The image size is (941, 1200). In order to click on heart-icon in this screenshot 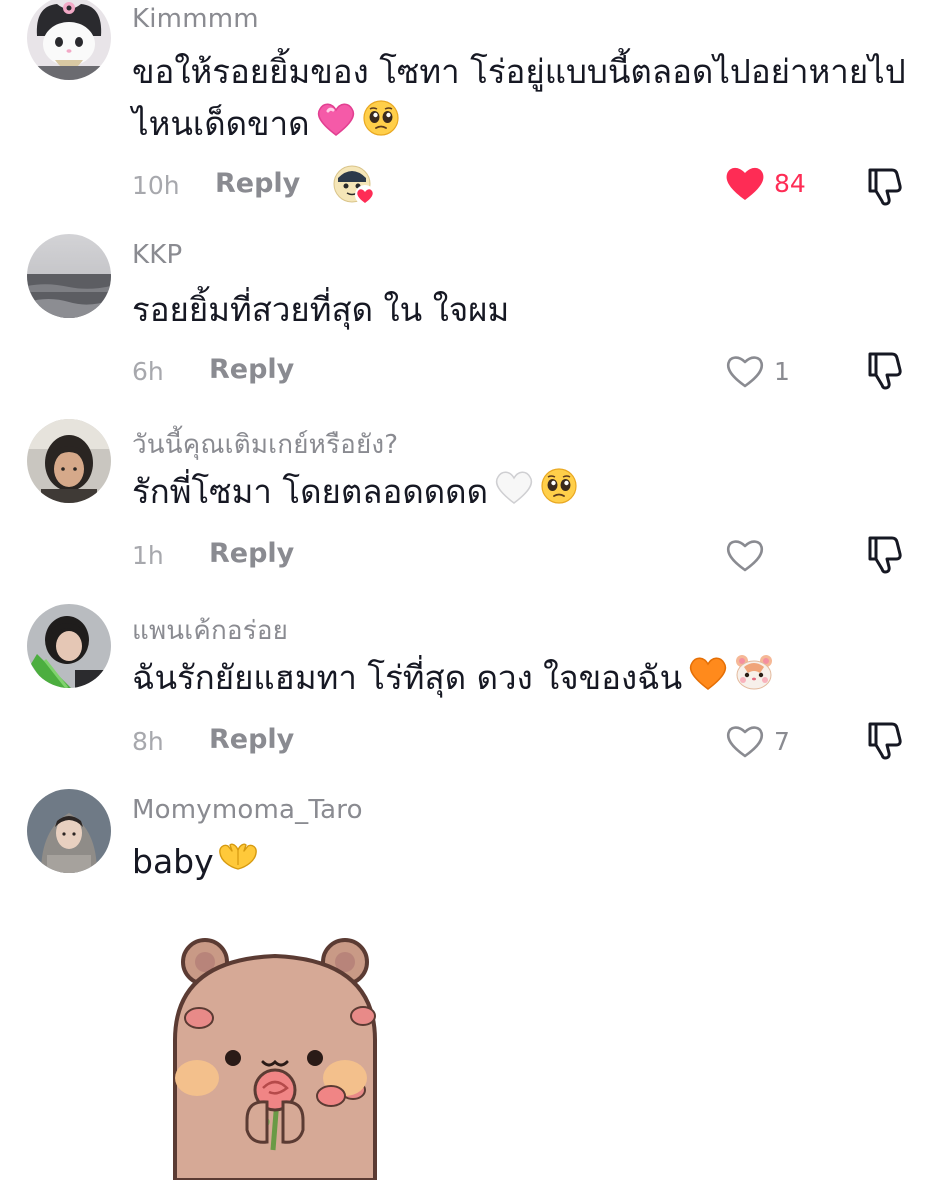, I will do `click(365, 195)`.